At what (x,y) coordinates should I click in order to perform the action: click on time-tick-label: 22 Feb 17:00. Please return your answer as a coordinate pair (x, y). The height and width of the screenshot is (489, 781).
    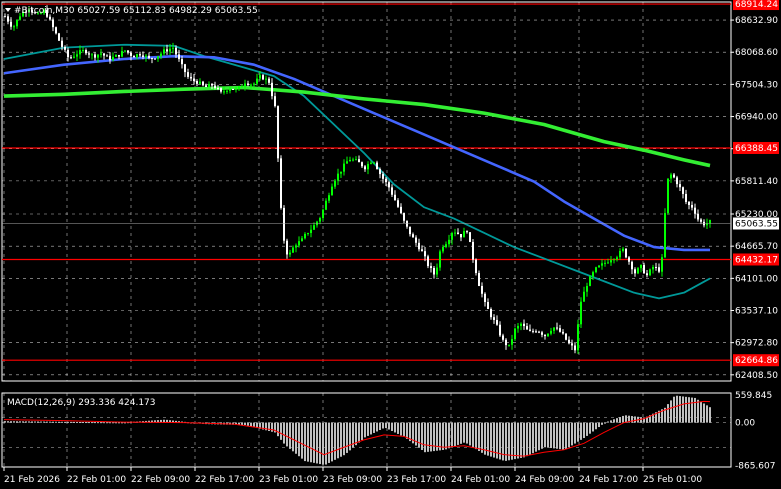
    Looking at the image, I should click on (224, 480).